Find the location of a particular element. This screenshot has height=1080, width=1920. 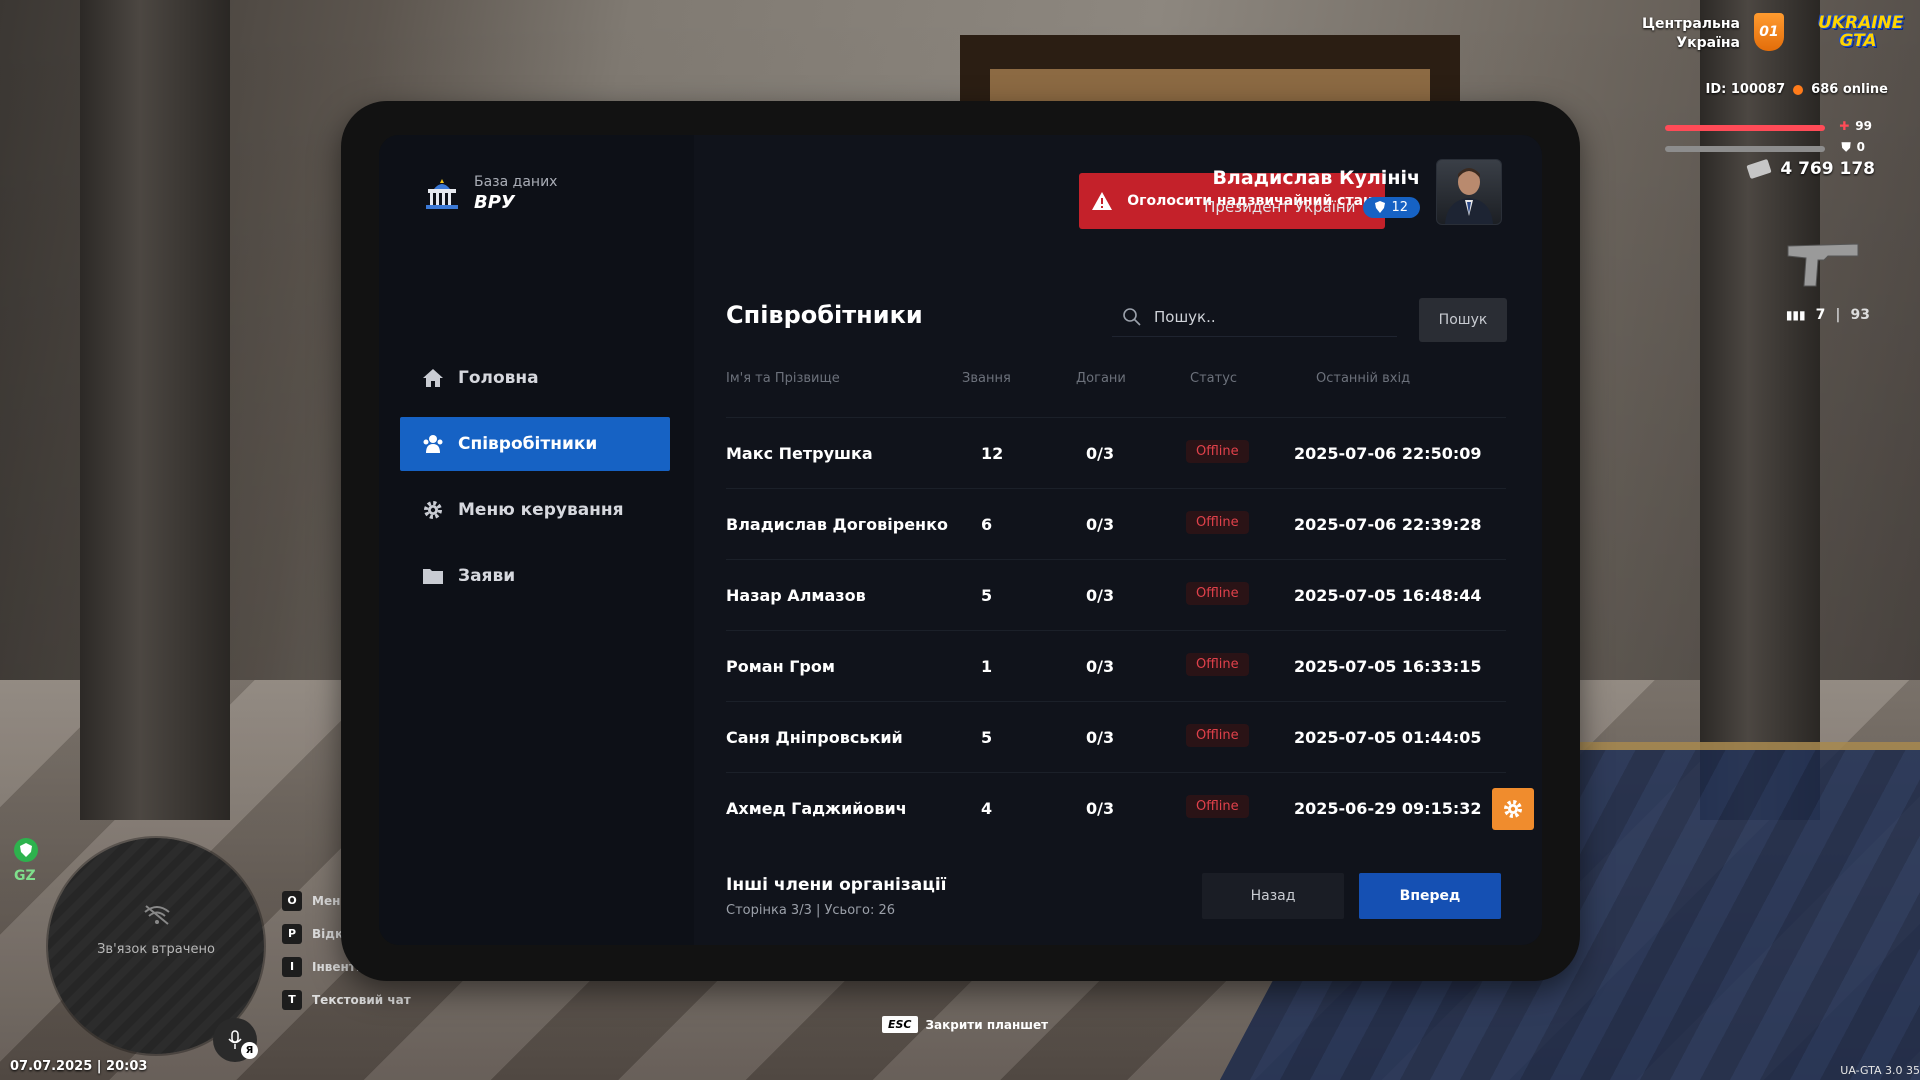

home-icon is located at coordinates (433, 378).